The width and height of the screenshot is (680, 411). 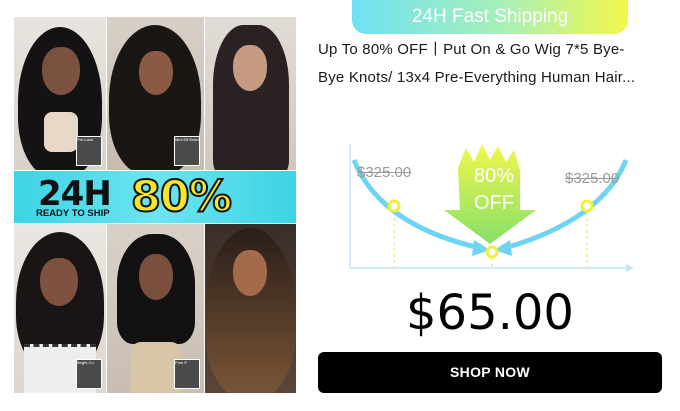 What do you see at coordinates (187, 374) in the screenshot?
I see `bob-detail-thumbnail: Free P` at bounding box center [187, 374].